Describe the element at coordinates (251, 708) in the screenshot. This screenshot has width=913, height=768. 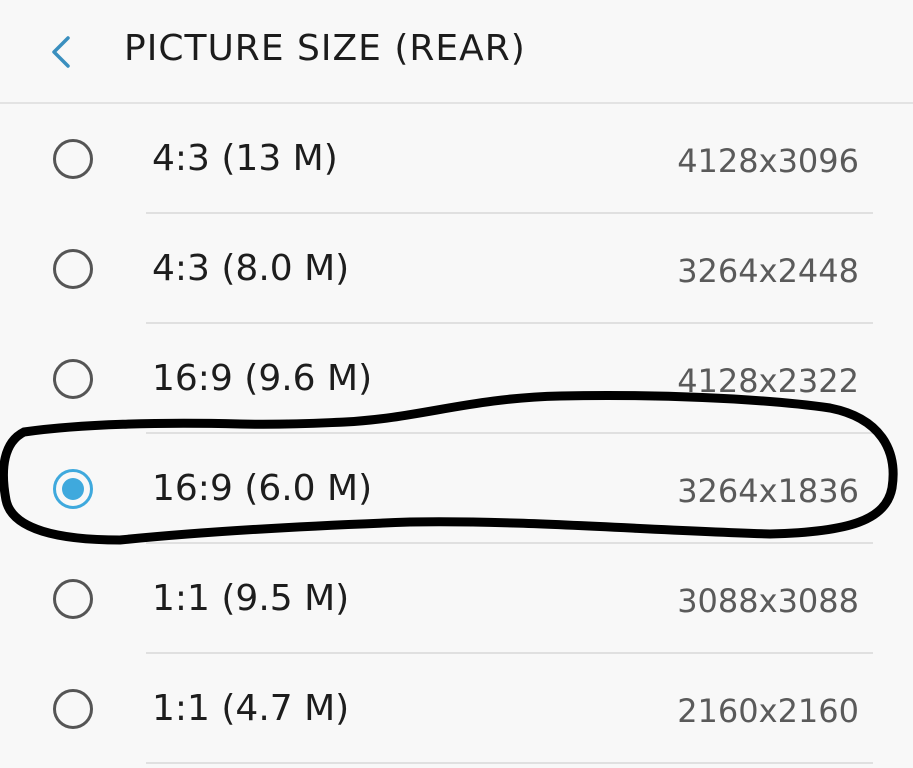
I see `option-label: 1:1 (4.7 M)` at that location.